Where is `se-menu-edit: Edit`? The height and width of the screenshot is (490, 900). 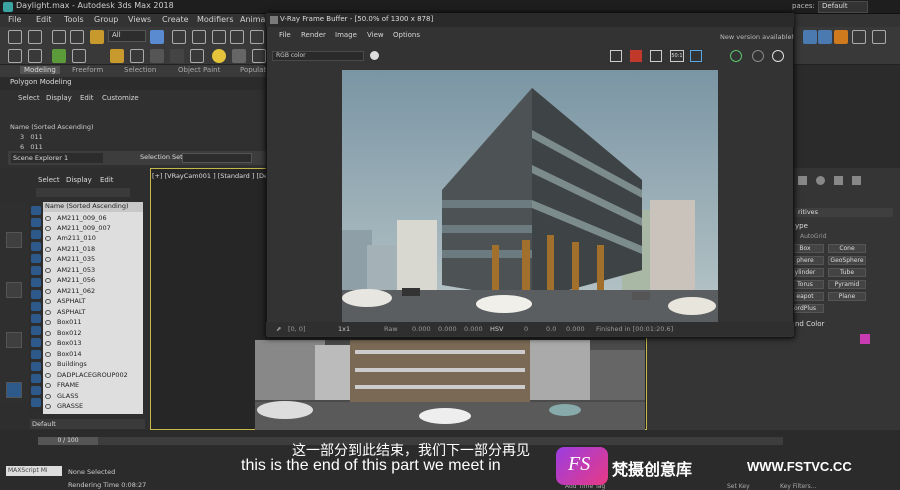
se-menu-edit: Edit is located at coordinates (87, 98).